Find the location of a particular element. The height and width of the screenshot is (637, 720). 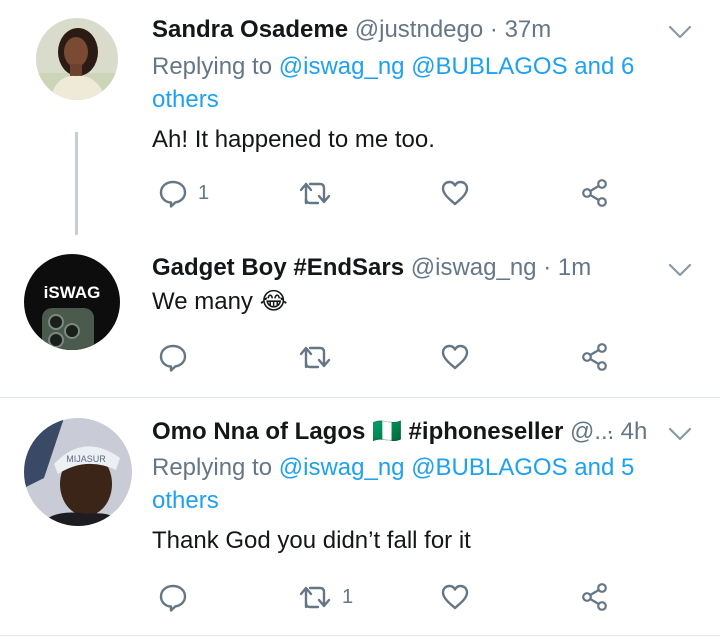

retweet-button: 1 is located at coordinates (325, 597).